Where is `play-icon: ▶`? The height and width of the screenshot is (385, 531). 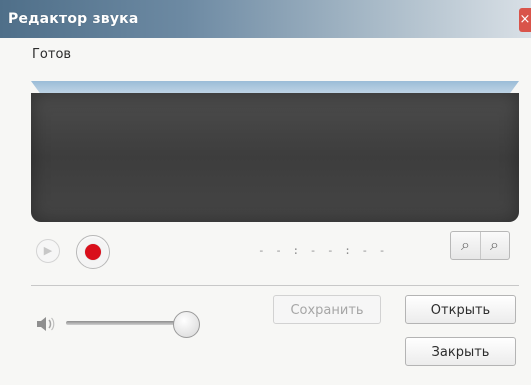 play-icon: ▶ is located at coordinates (48, 250).